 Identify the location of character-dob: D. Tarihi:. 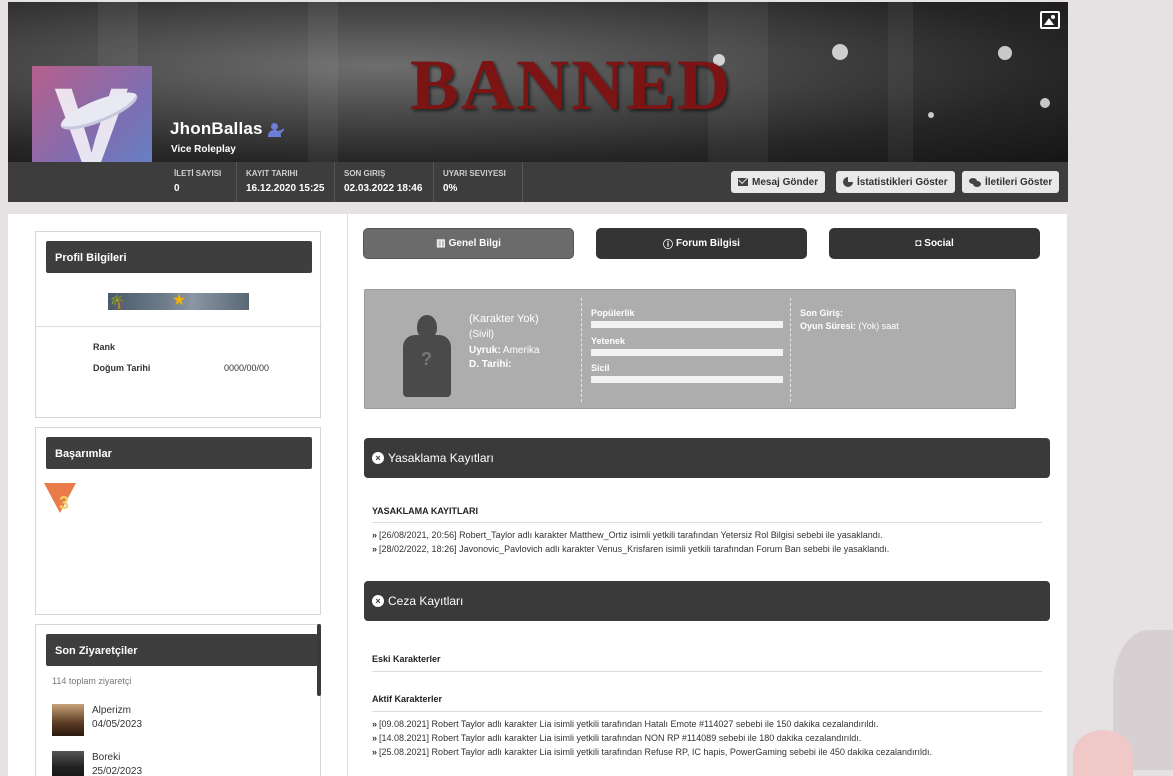
(490, 364).